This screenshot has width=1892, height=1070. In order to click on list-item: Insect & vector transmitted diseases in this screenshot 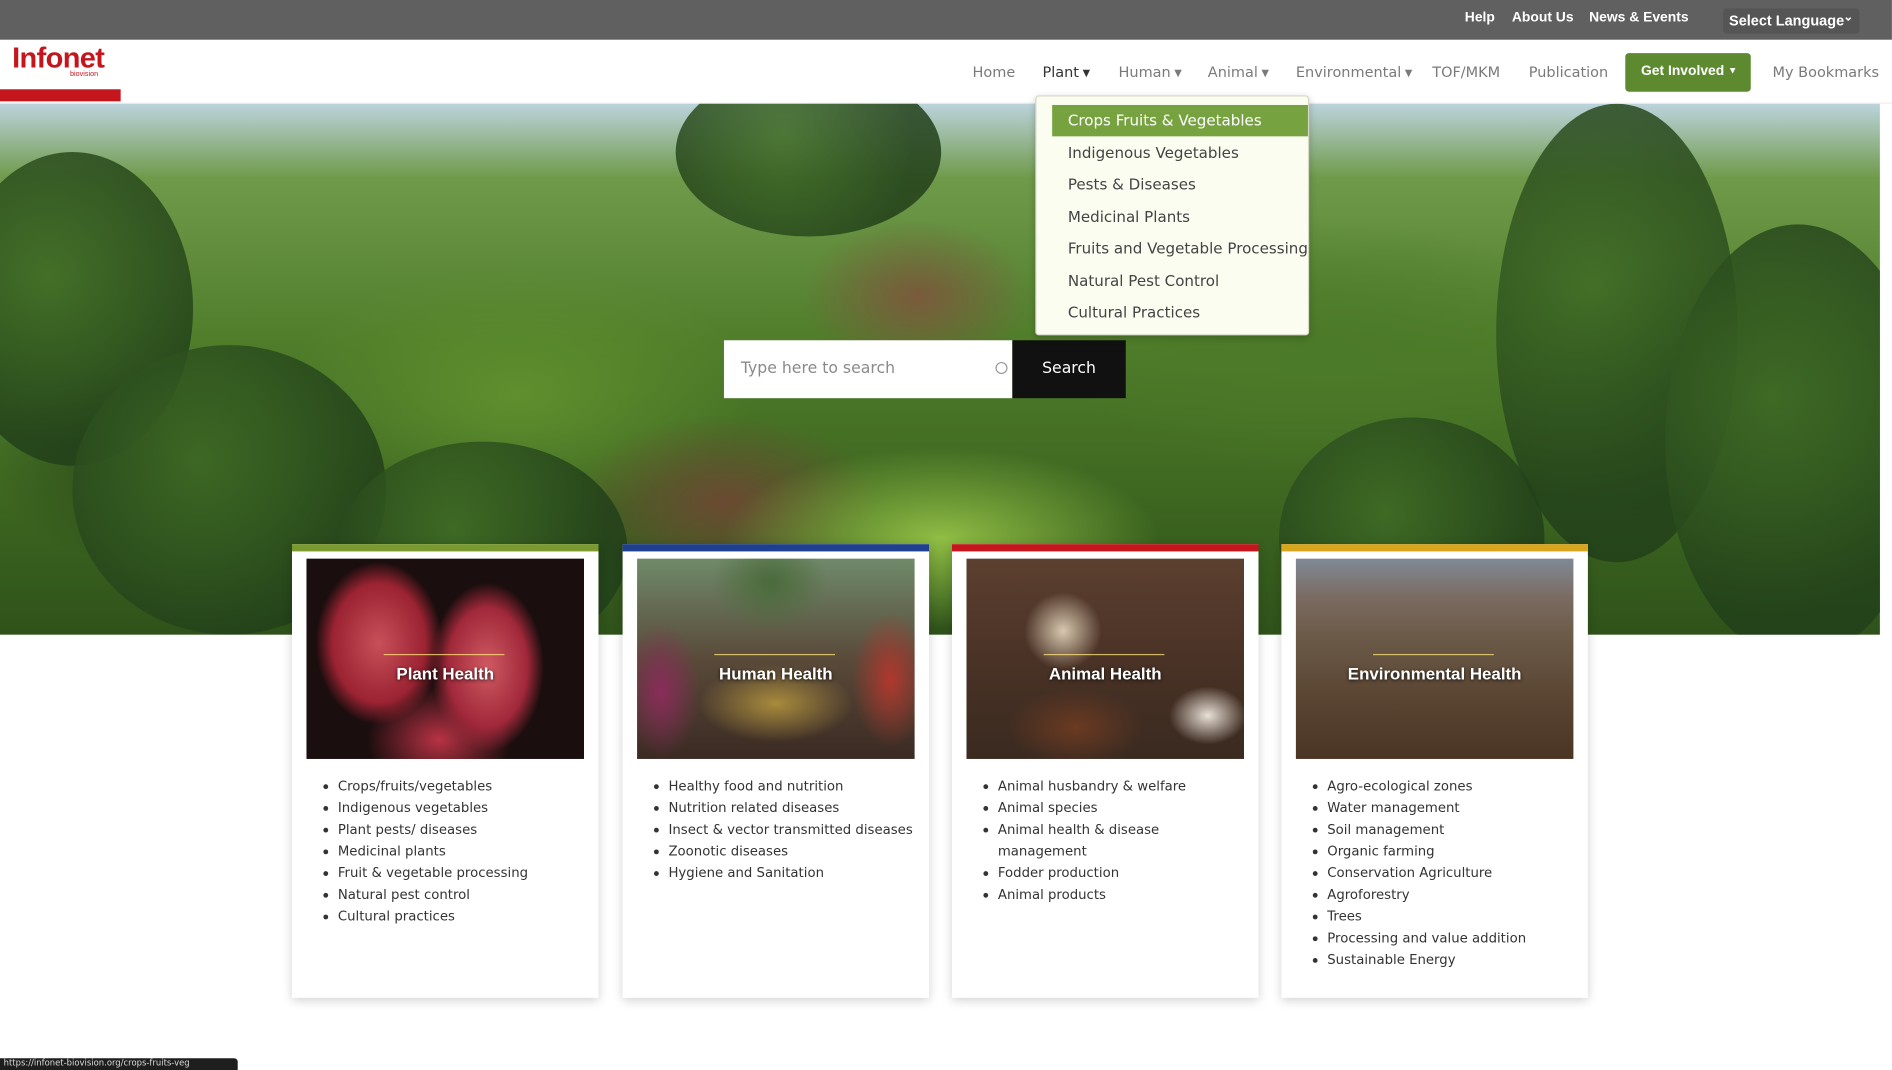, I will do `click(787, 830)`.